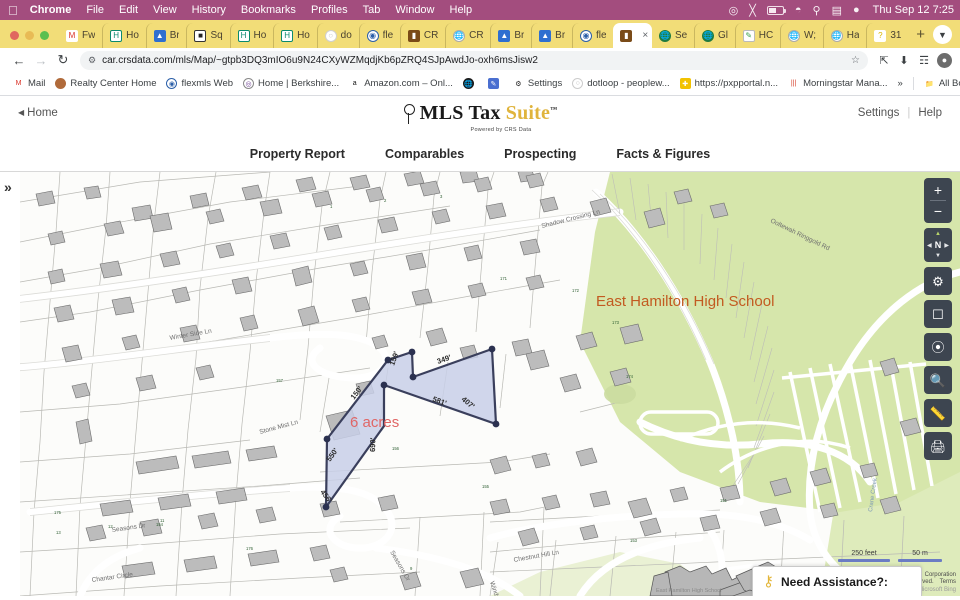  What do you see at coordinates (776, 10) in the screenshot?
I see `battery-icon` at bounding box center [776, 10].